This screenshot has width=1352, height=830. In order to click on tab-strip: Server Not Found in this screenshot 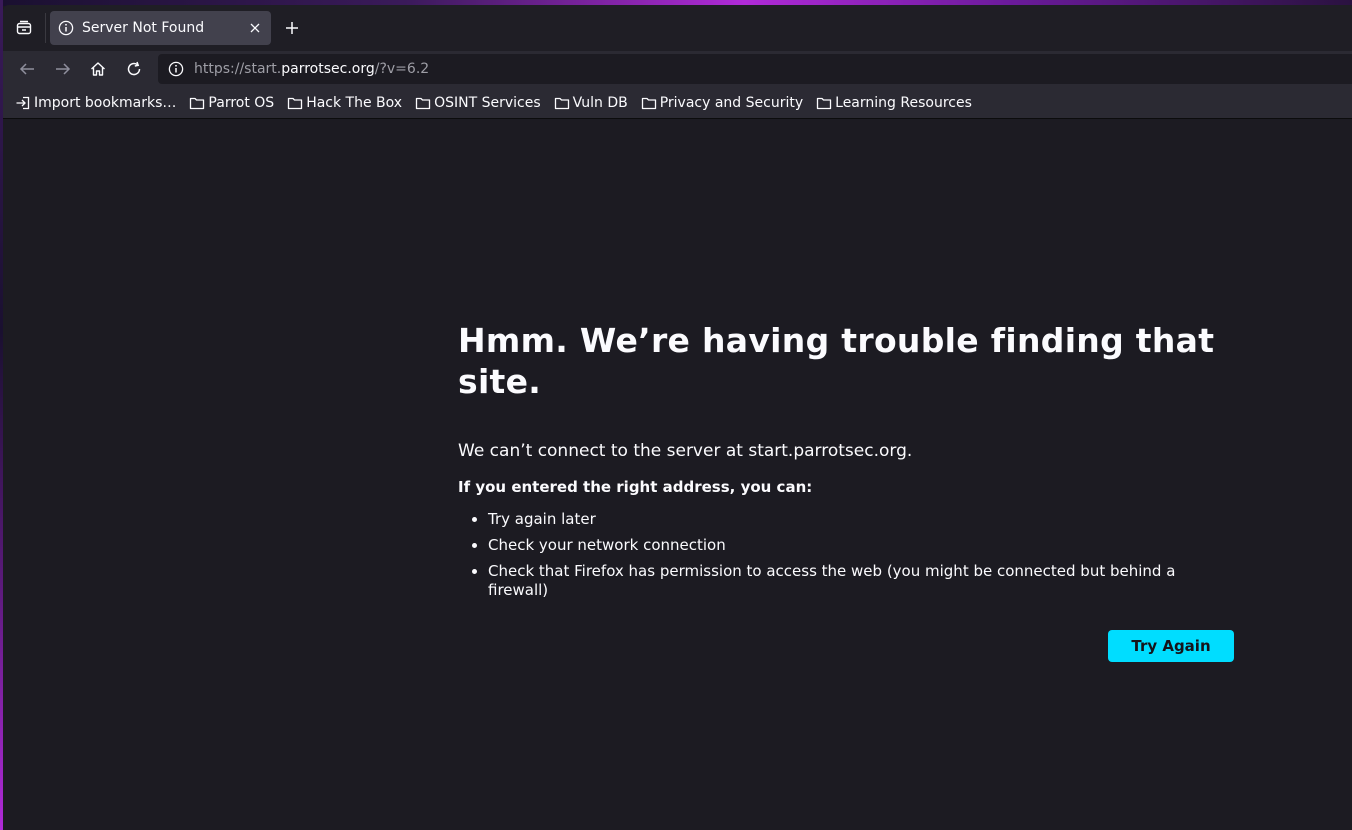, I will do `click(677, 28)`.